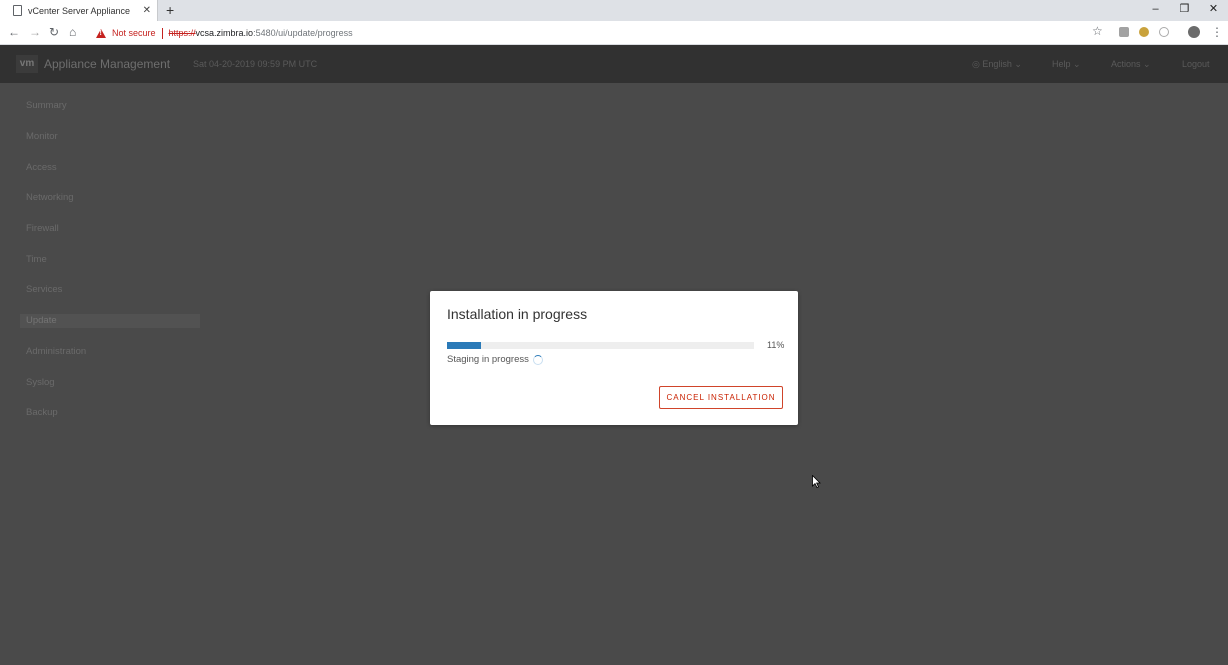 The height and width of the screenshot is (665, 1228). Describe the element at coordinates (488, 359) in the screenshot. I see `status-text: Staging in progress` at that location.